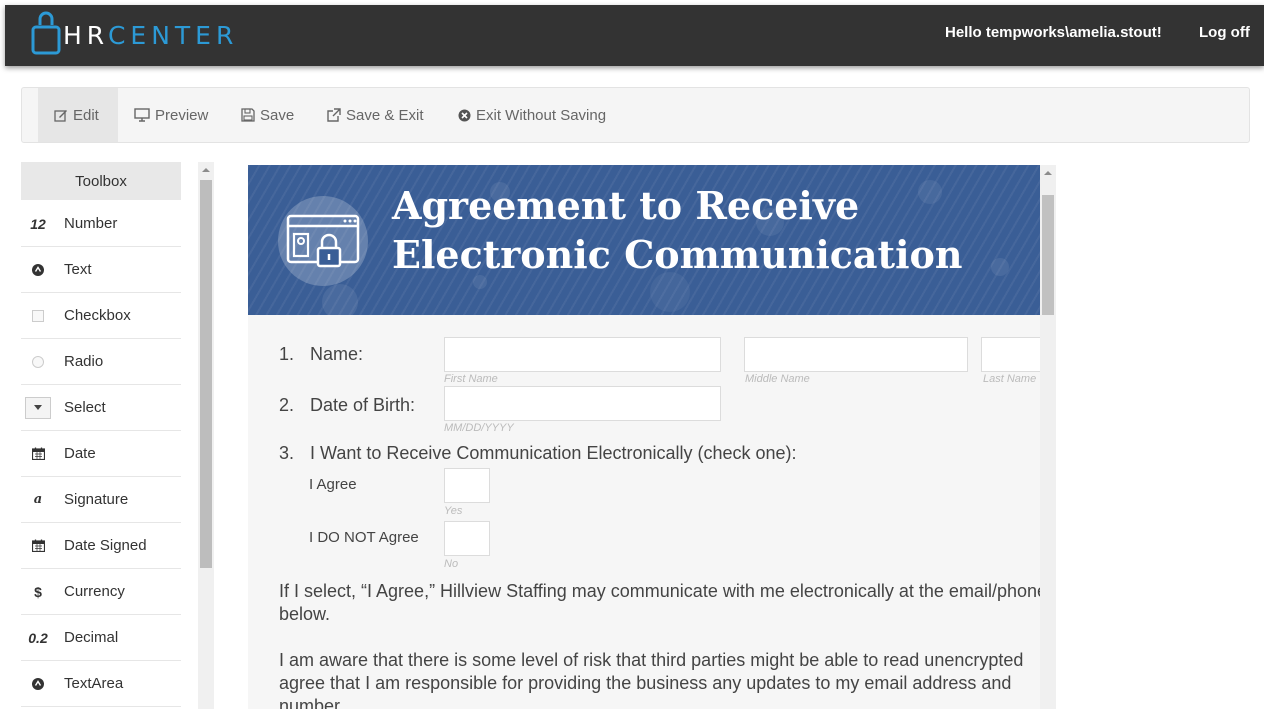 Image resolution: width=1264 pixels, height=709 pixels. Describe the element at coordinates (97, 315) in the screenshot. I see `toolbox-item-label: Checkbox` at that location.